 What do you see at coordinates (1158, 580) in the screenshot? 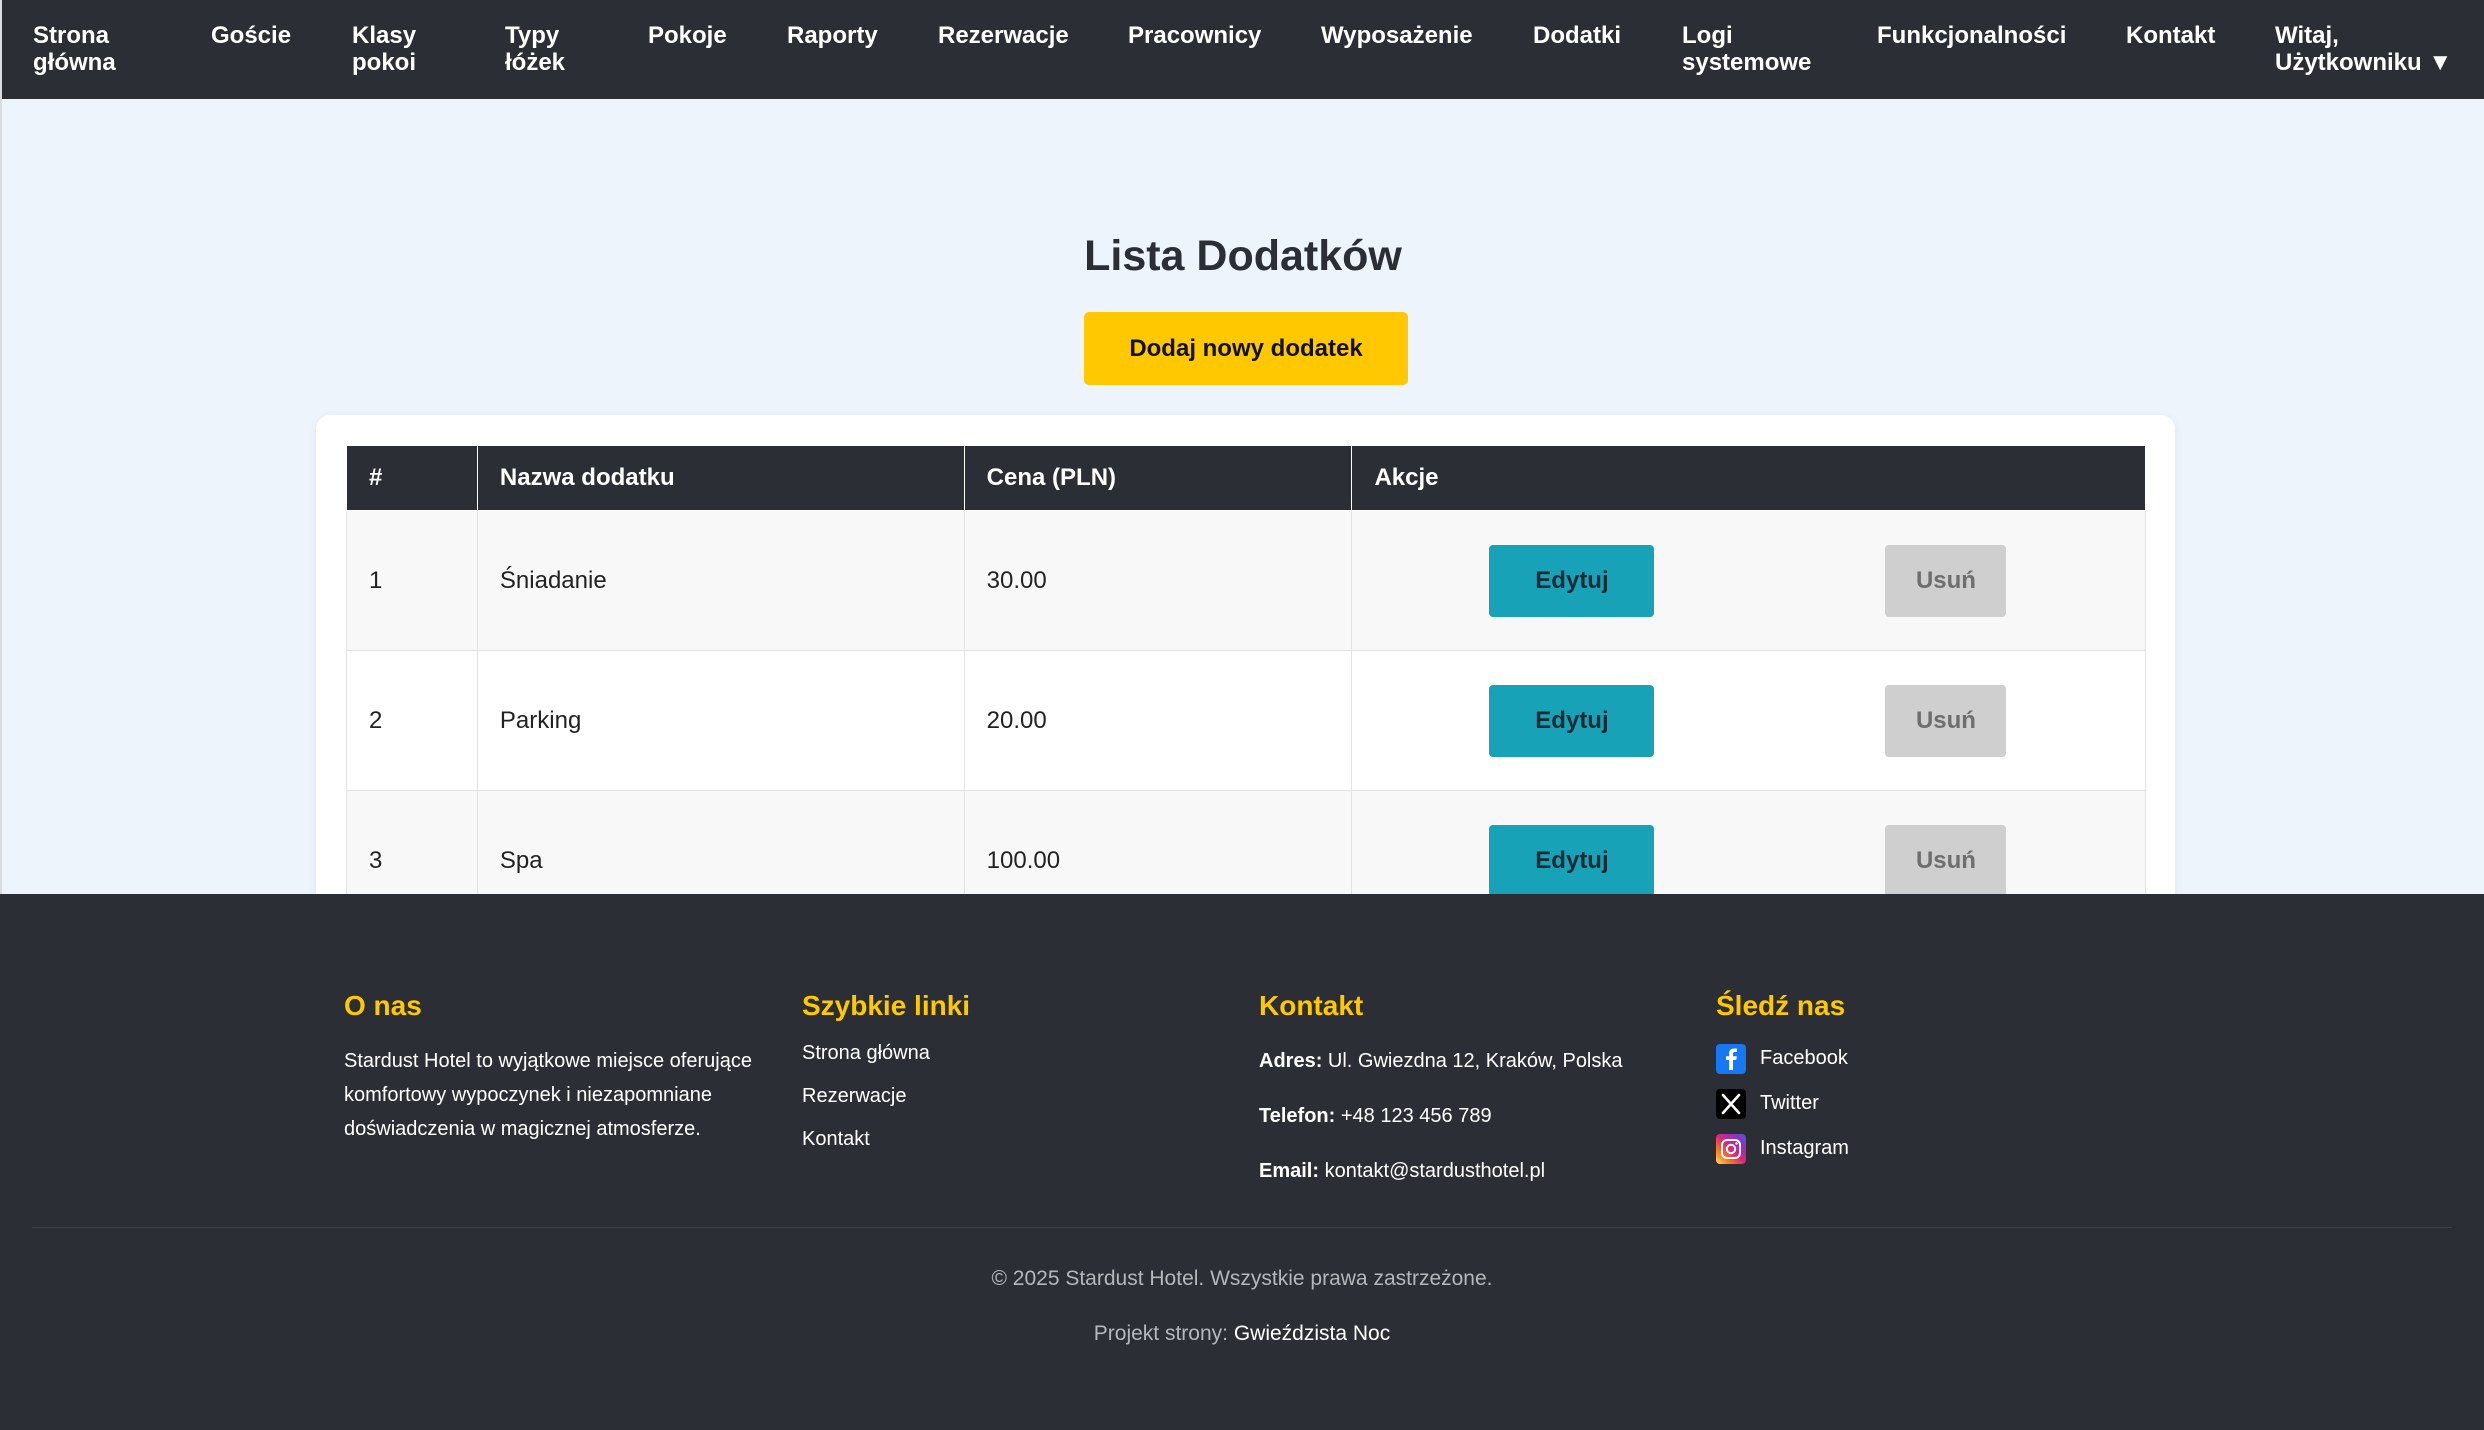
I see `cell-price: 30.00` at bounding box center [1158, 580].